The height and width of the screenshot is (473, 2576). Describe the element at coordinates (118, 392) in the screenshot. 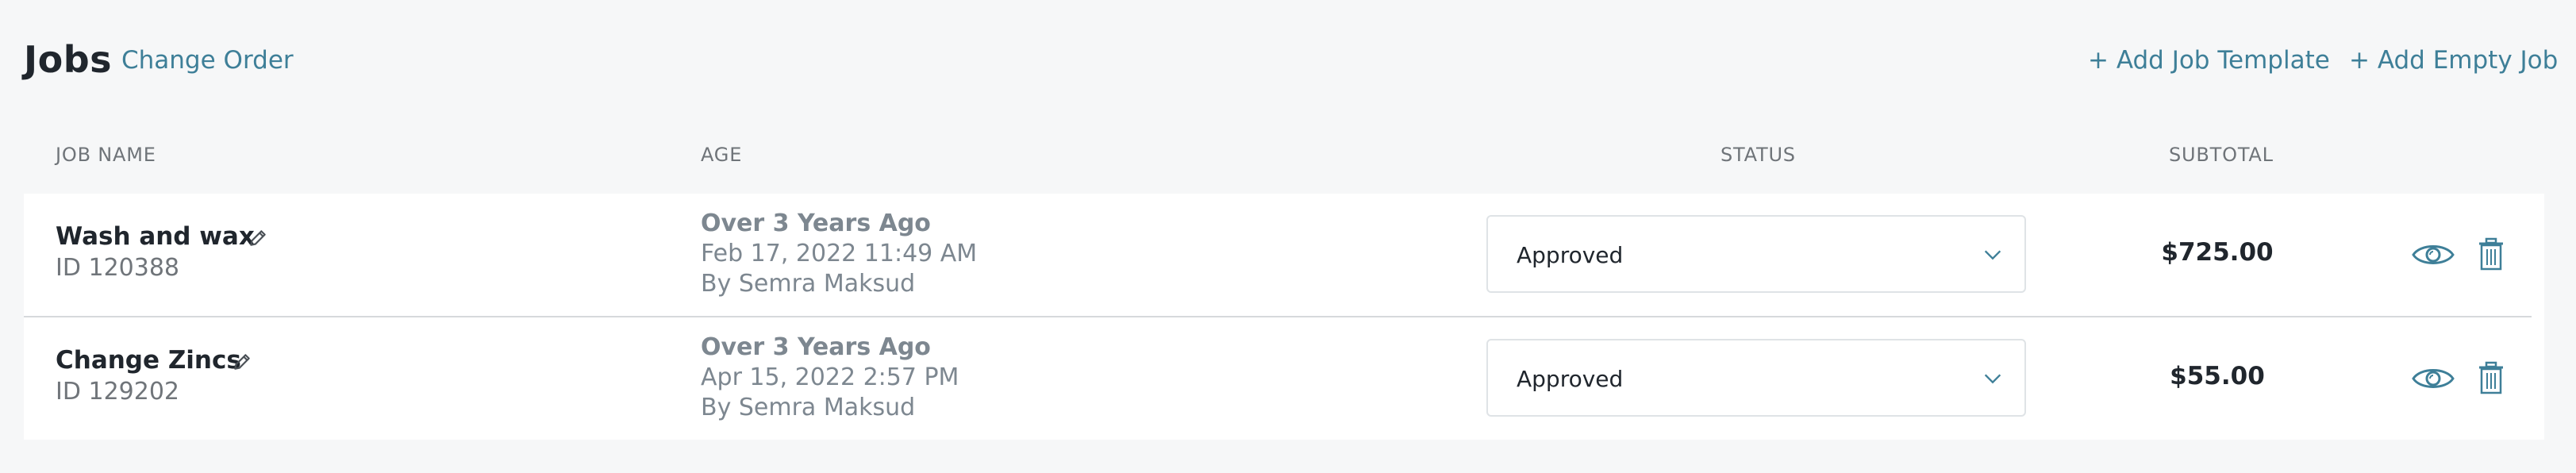

I see `job-id: ID 129202` at that location.